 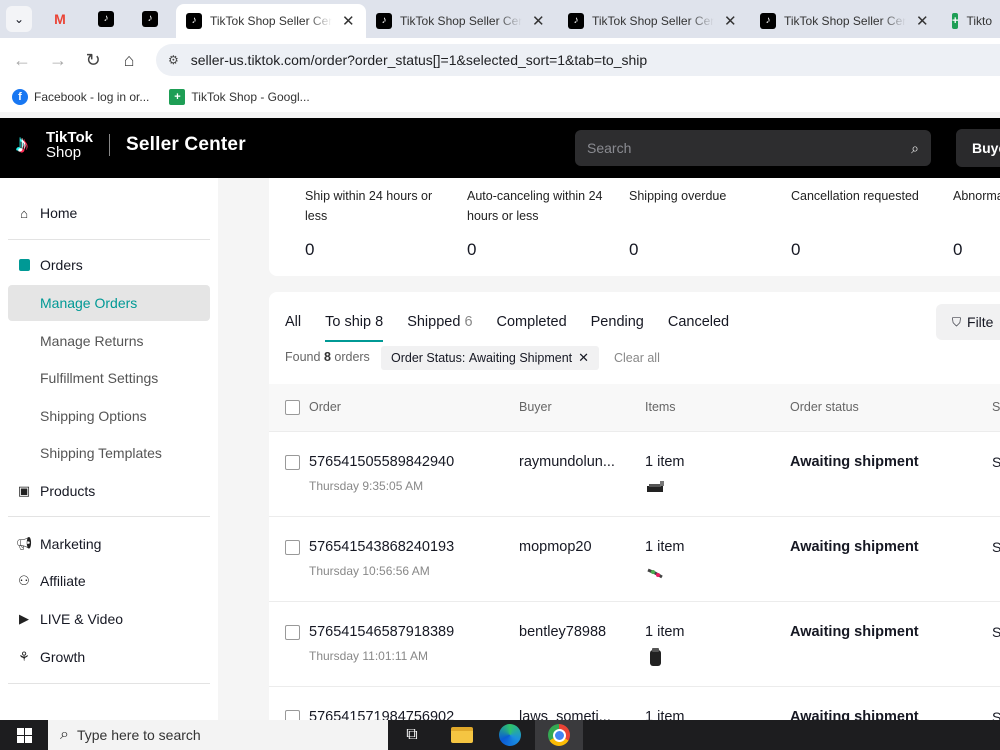 I want to click on task-view-button: ⧉, so click(x=412, y=735).